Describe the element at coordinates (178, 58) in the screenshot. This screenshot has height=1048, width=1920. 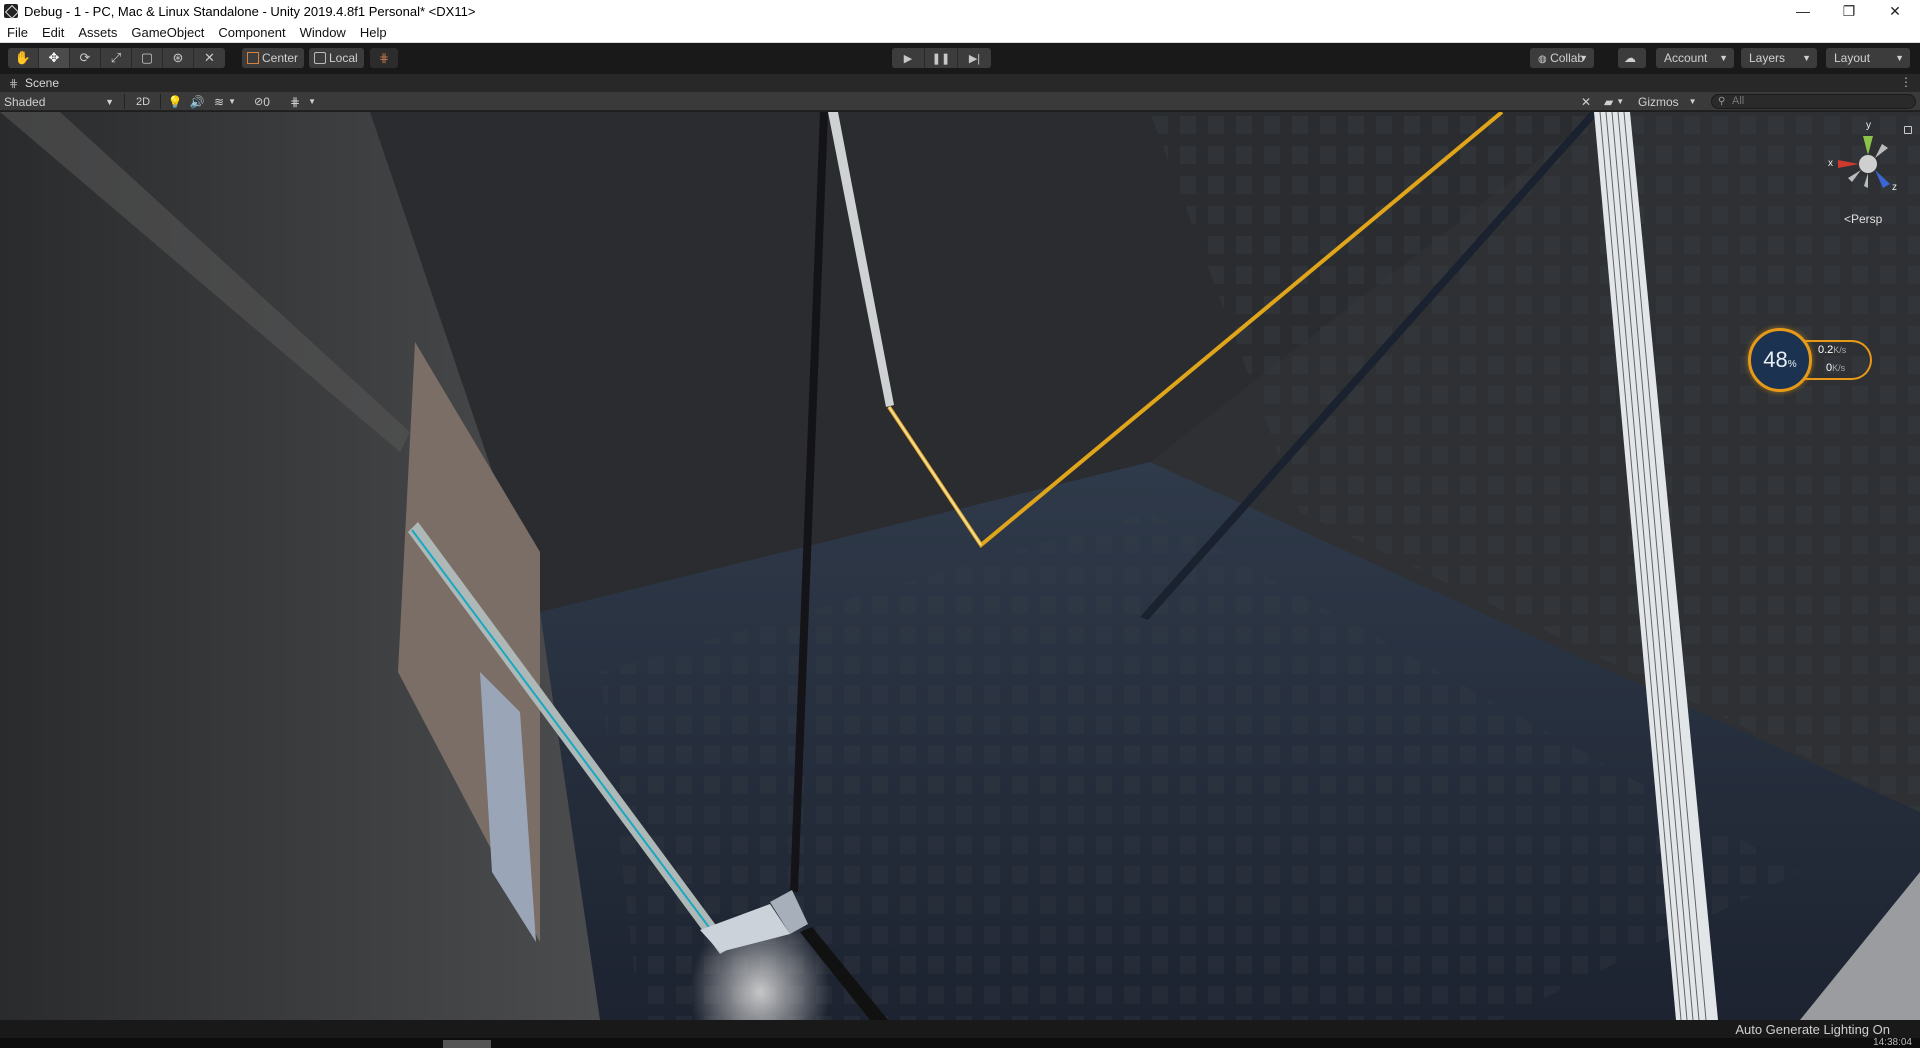
I see `transform-tool-icon: ⊛` at that location.